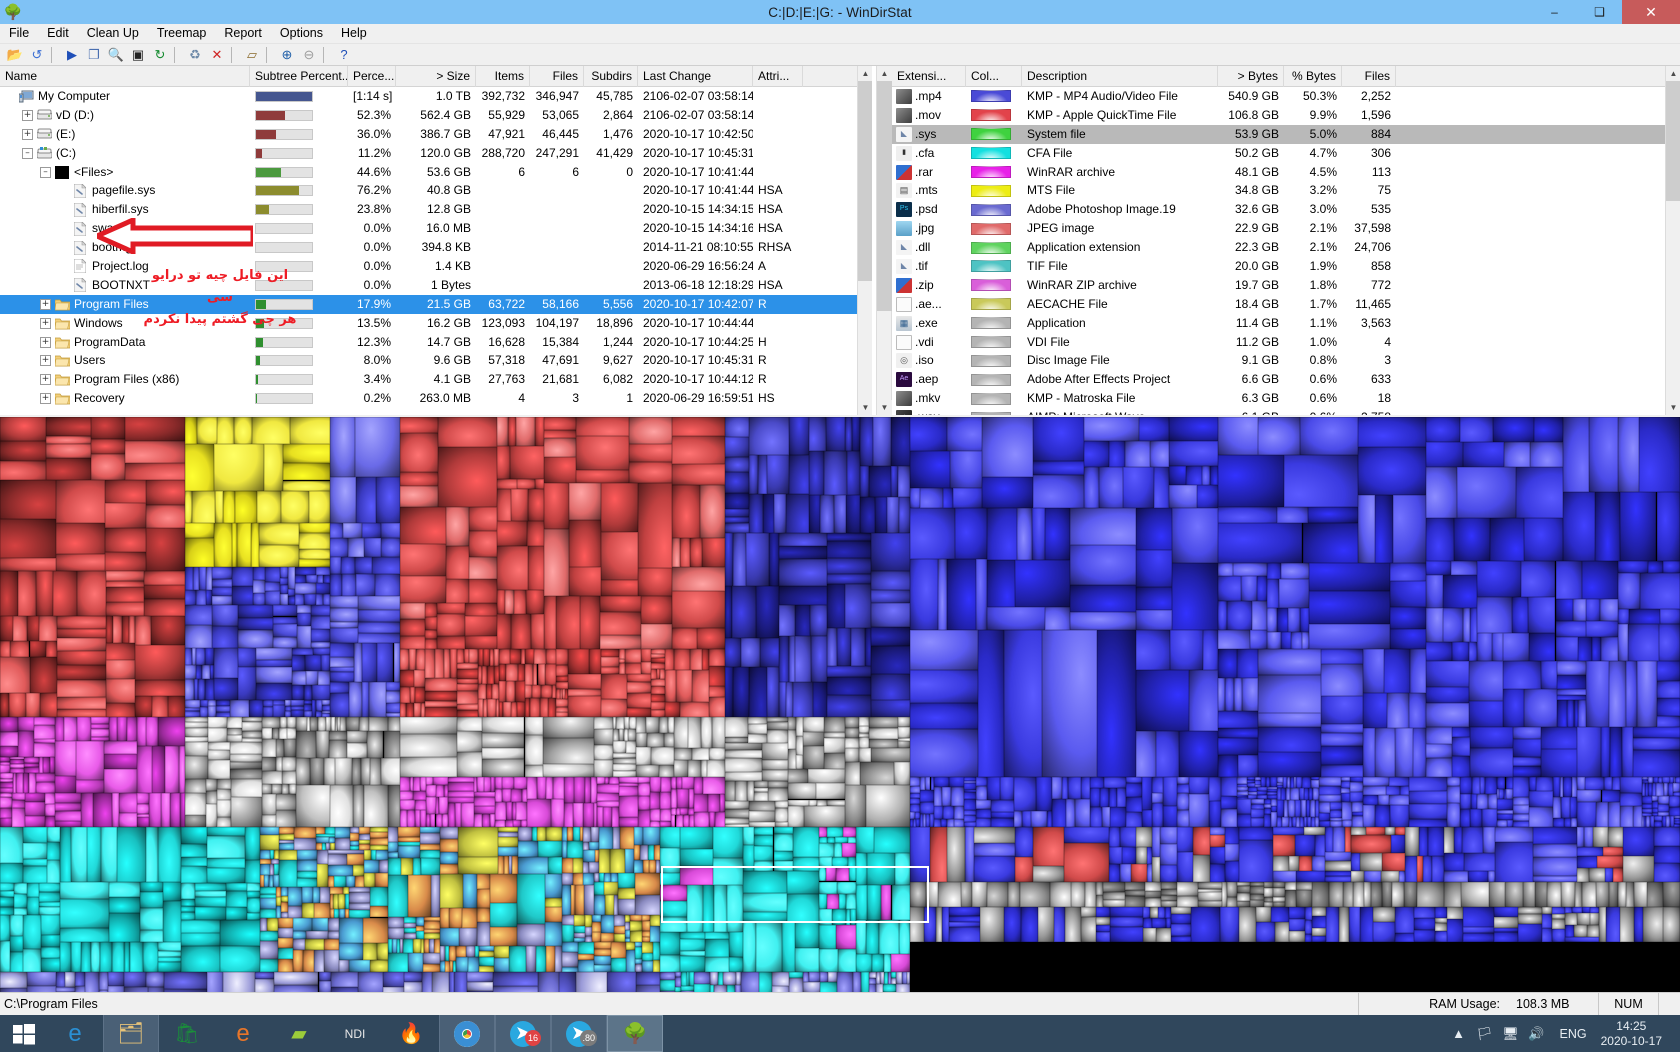 This screenshot has width=1680, height=1052. I want to click on expand-node-icon: +, so click(27, 134).